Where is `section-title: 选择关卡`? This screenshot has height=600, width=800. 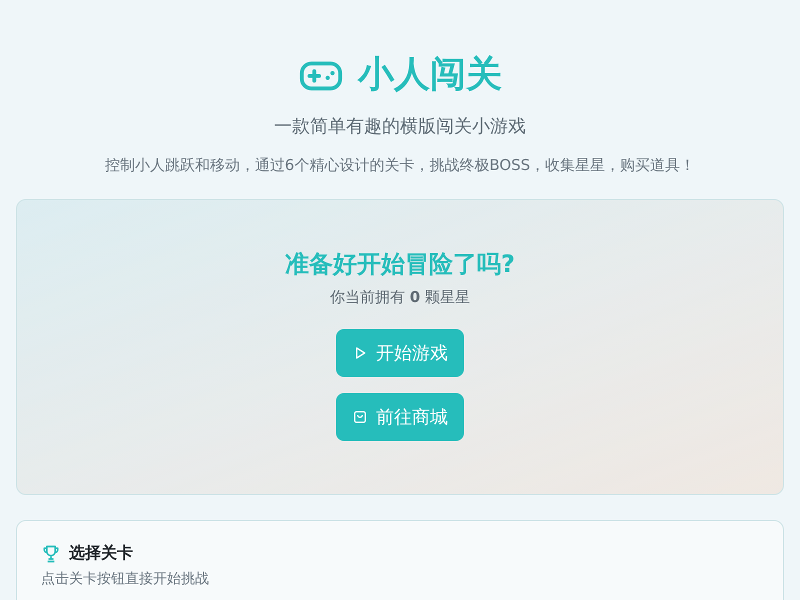
section-title: 选择关卡 is located at coordinates (101, 553).